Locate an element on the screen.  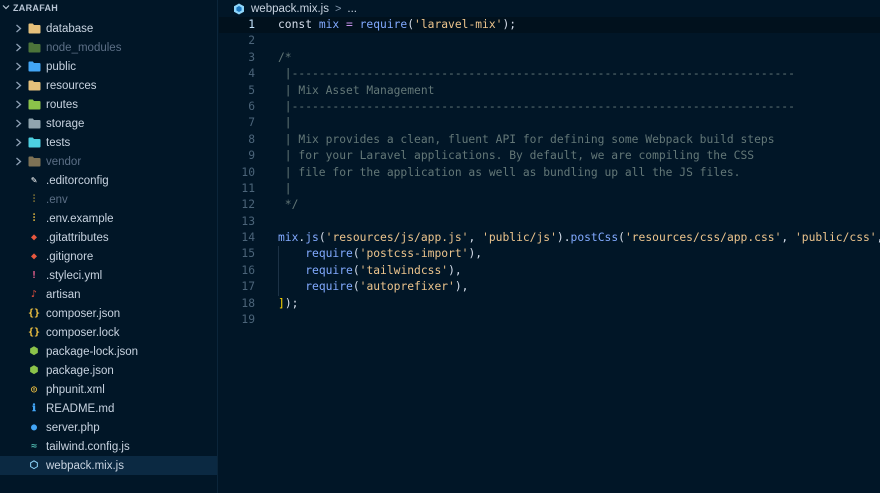
line-number: 19 is located at coordinates (248, 320).